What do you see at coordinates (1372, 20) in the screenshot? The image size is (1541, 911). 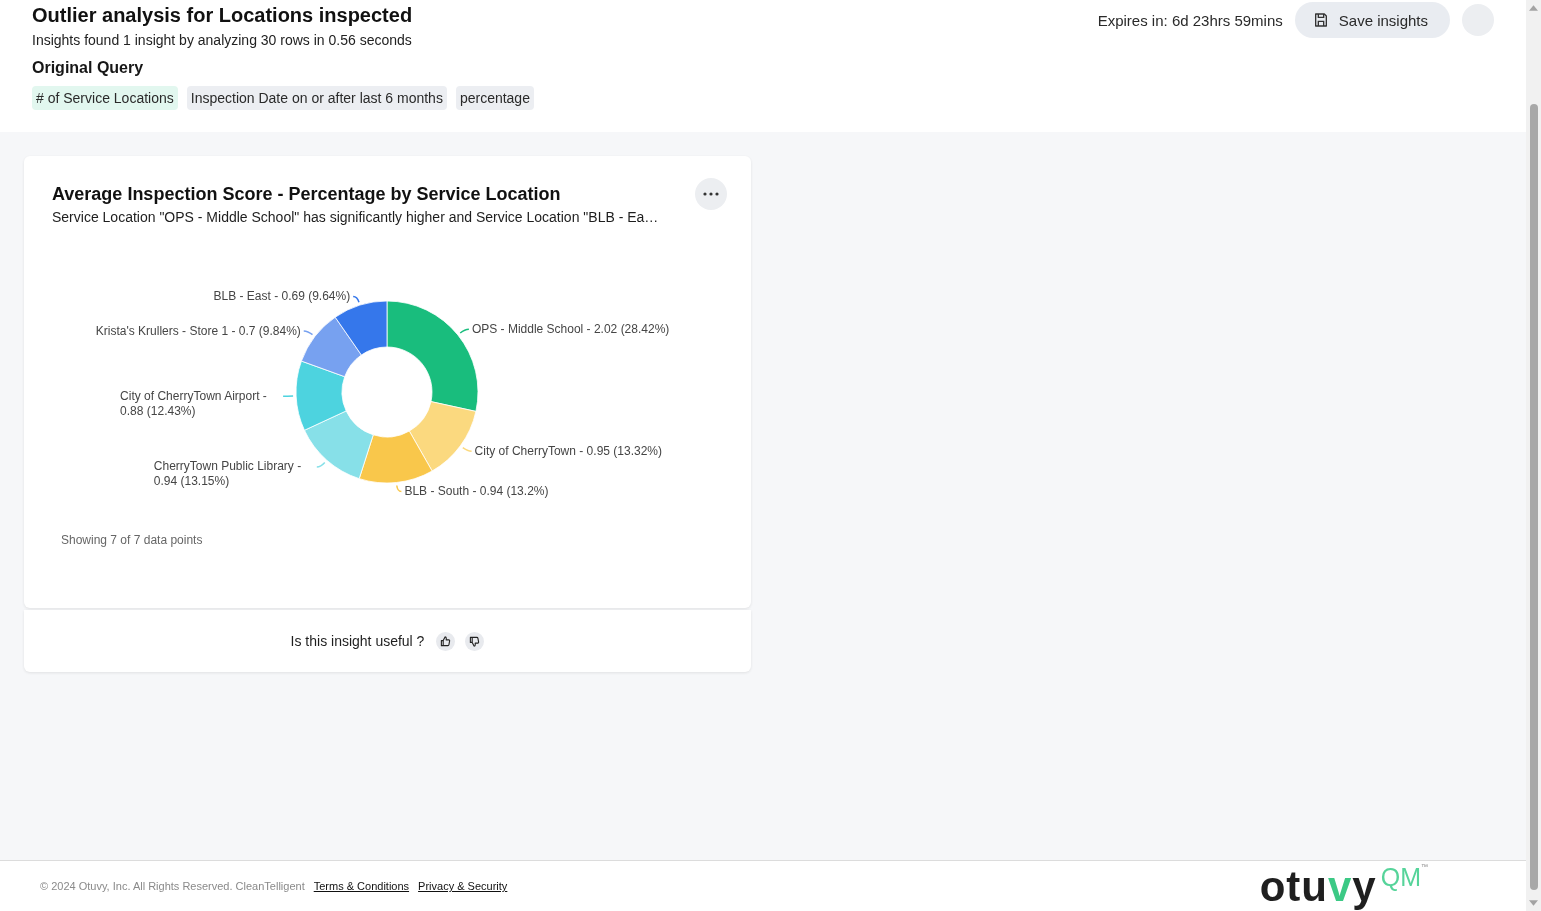 I see `save-insights-button: Save insights` at bounding box center [1372, 20].